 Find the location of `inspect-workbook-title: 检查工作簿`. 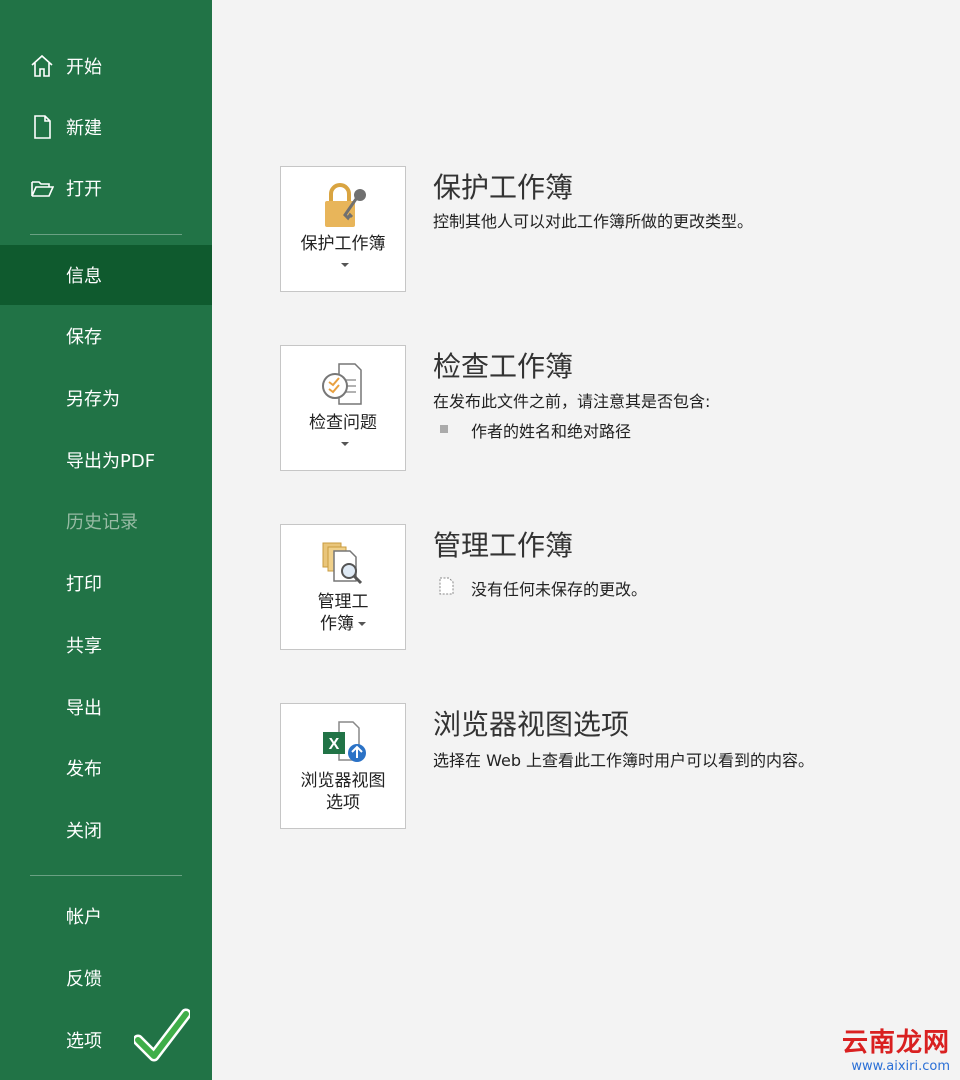

inspect-workbook-title: 检查工作簿 is located at coordinates (503, 366).